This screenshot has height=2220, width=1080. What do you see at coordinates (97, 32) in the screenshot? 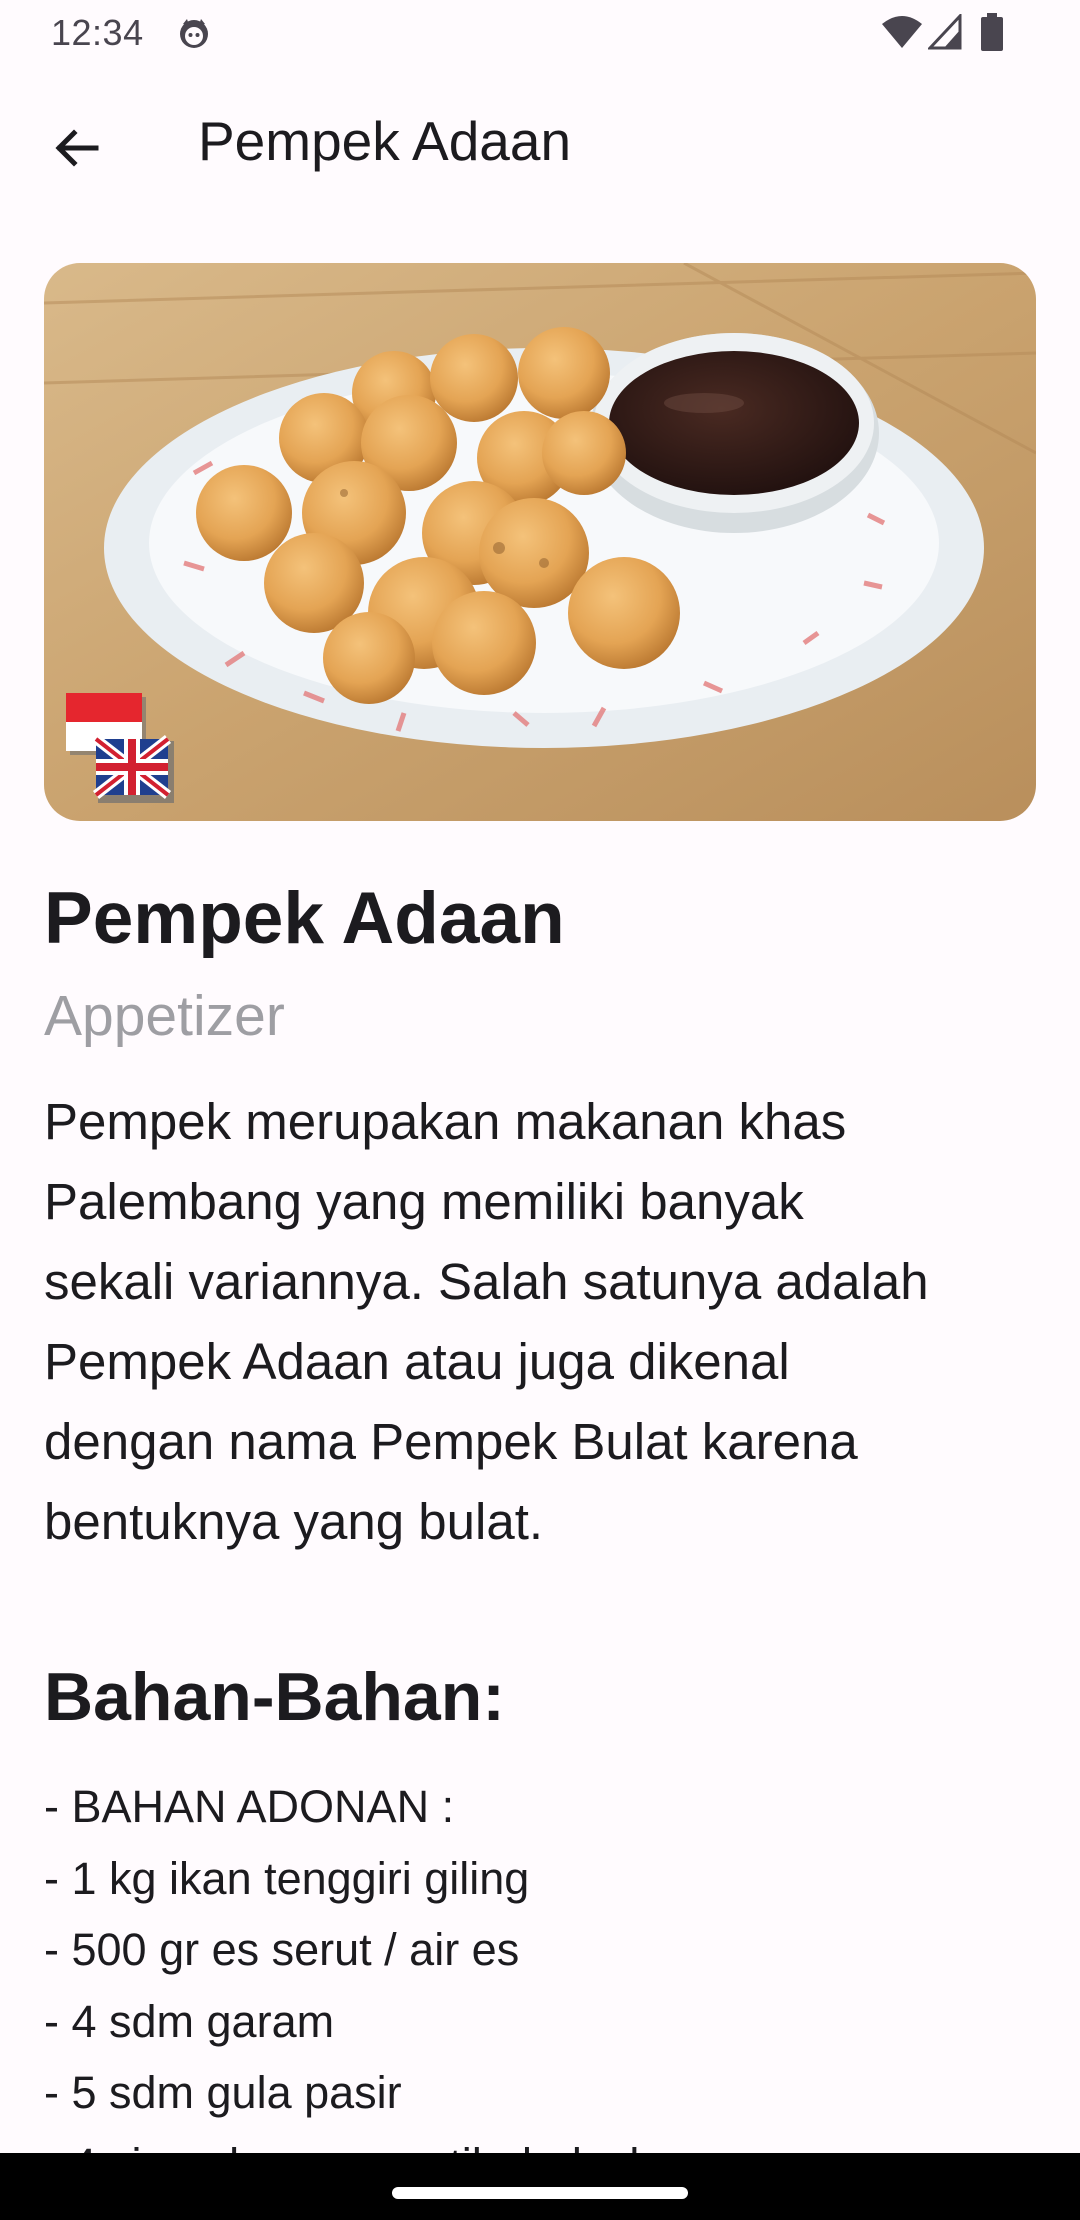
I see `status-time: 12:34` at bounding box center [97, 32].